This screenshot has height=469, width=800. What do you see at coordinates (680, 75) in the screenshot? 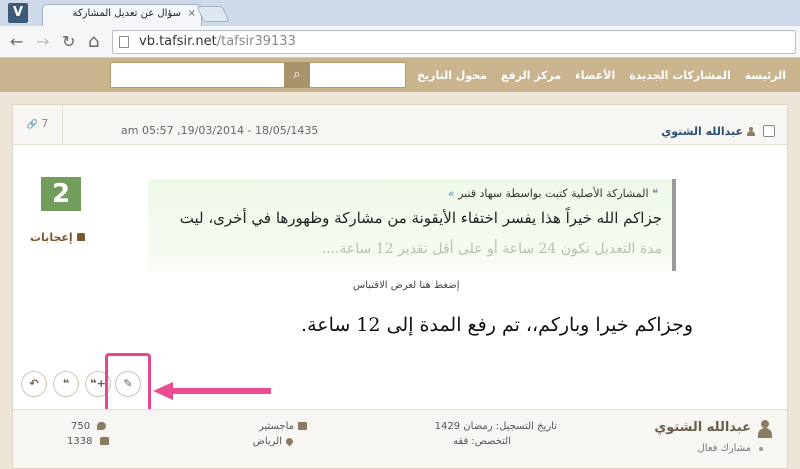
I see `nav-link-new-posts: المشاركات الجديدة` at bounding box center [680, 75].